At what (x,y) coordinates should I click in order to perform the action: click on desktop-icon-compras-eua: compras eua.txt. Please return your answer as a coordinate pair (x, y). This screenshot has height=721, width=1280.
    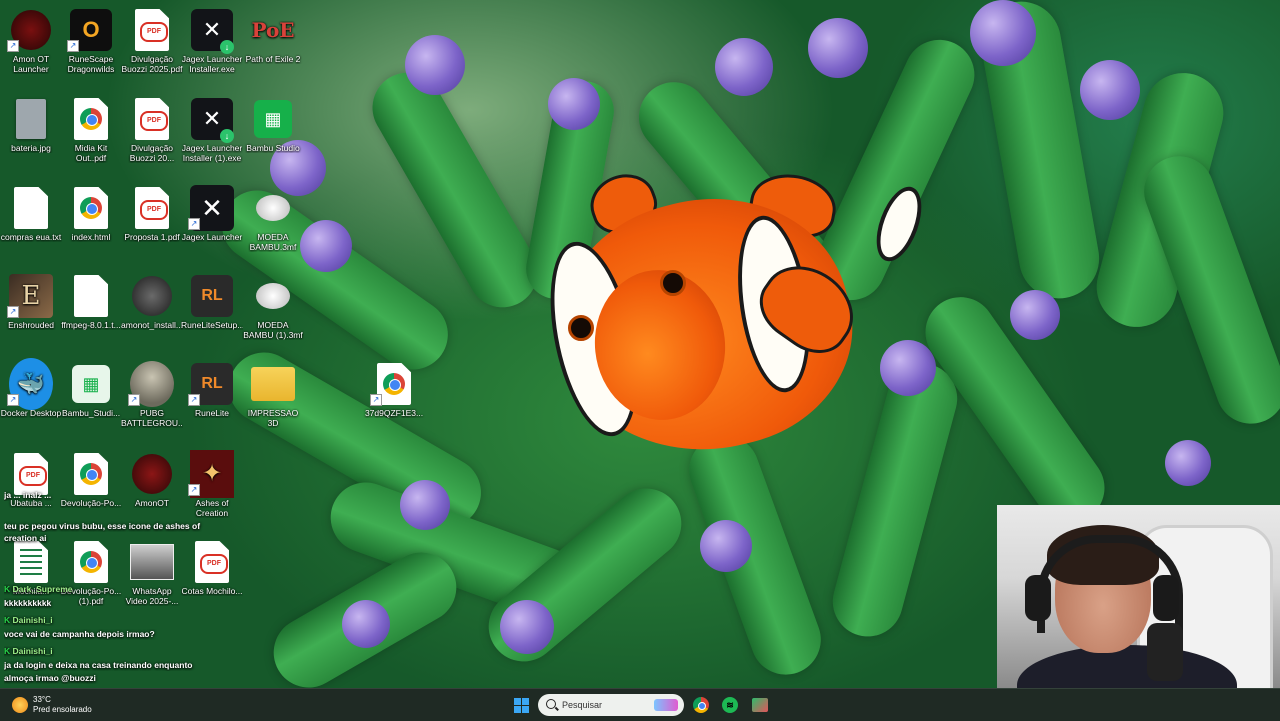
    Looking at the image, I should click on (31, 214).